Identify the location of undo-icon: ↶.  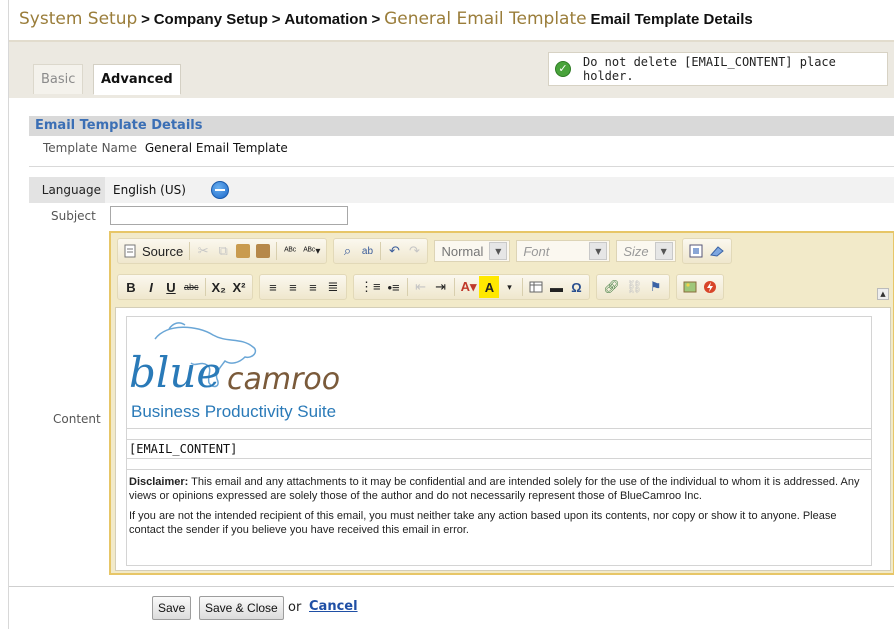
(394, 251).